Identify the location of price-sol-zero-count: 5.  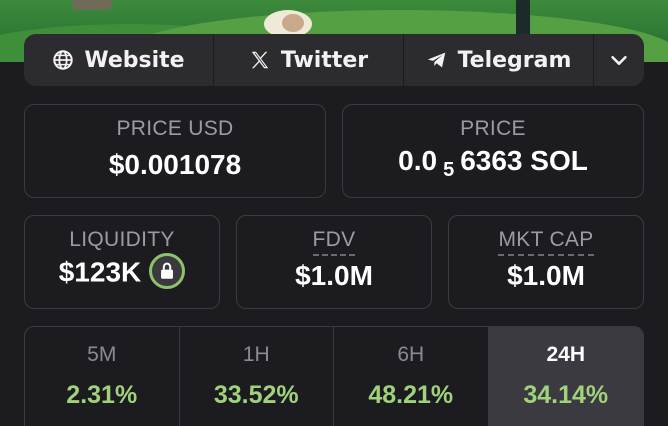
(449, 170).